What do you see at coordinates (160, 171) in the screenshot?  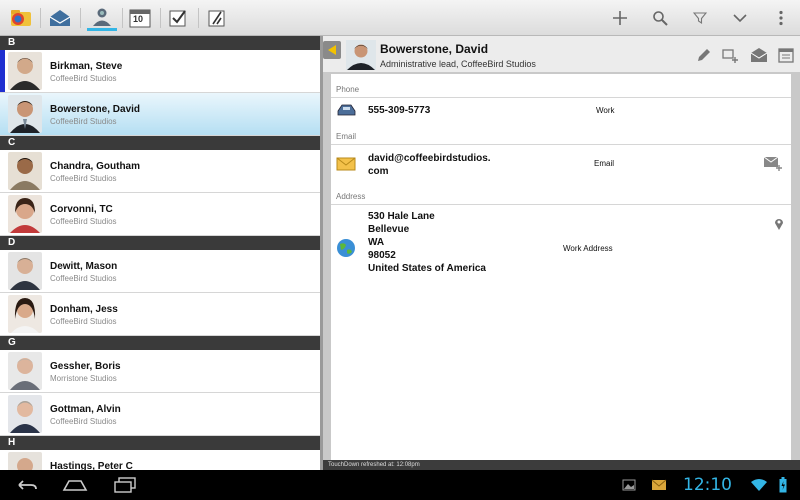 I see `contact-row: Chandra, Goutham CoffeeBird Studios` at bounding box center [160, 171].